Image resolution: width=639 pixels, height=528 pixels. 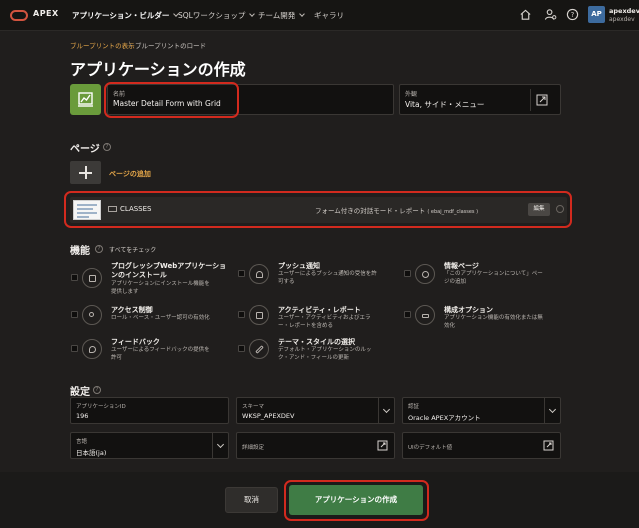 What do you see at coordinates (277, 15) in the screenshot?
I see `nav-team-dev-label: チーム開発` at bounding box center [277, 15].